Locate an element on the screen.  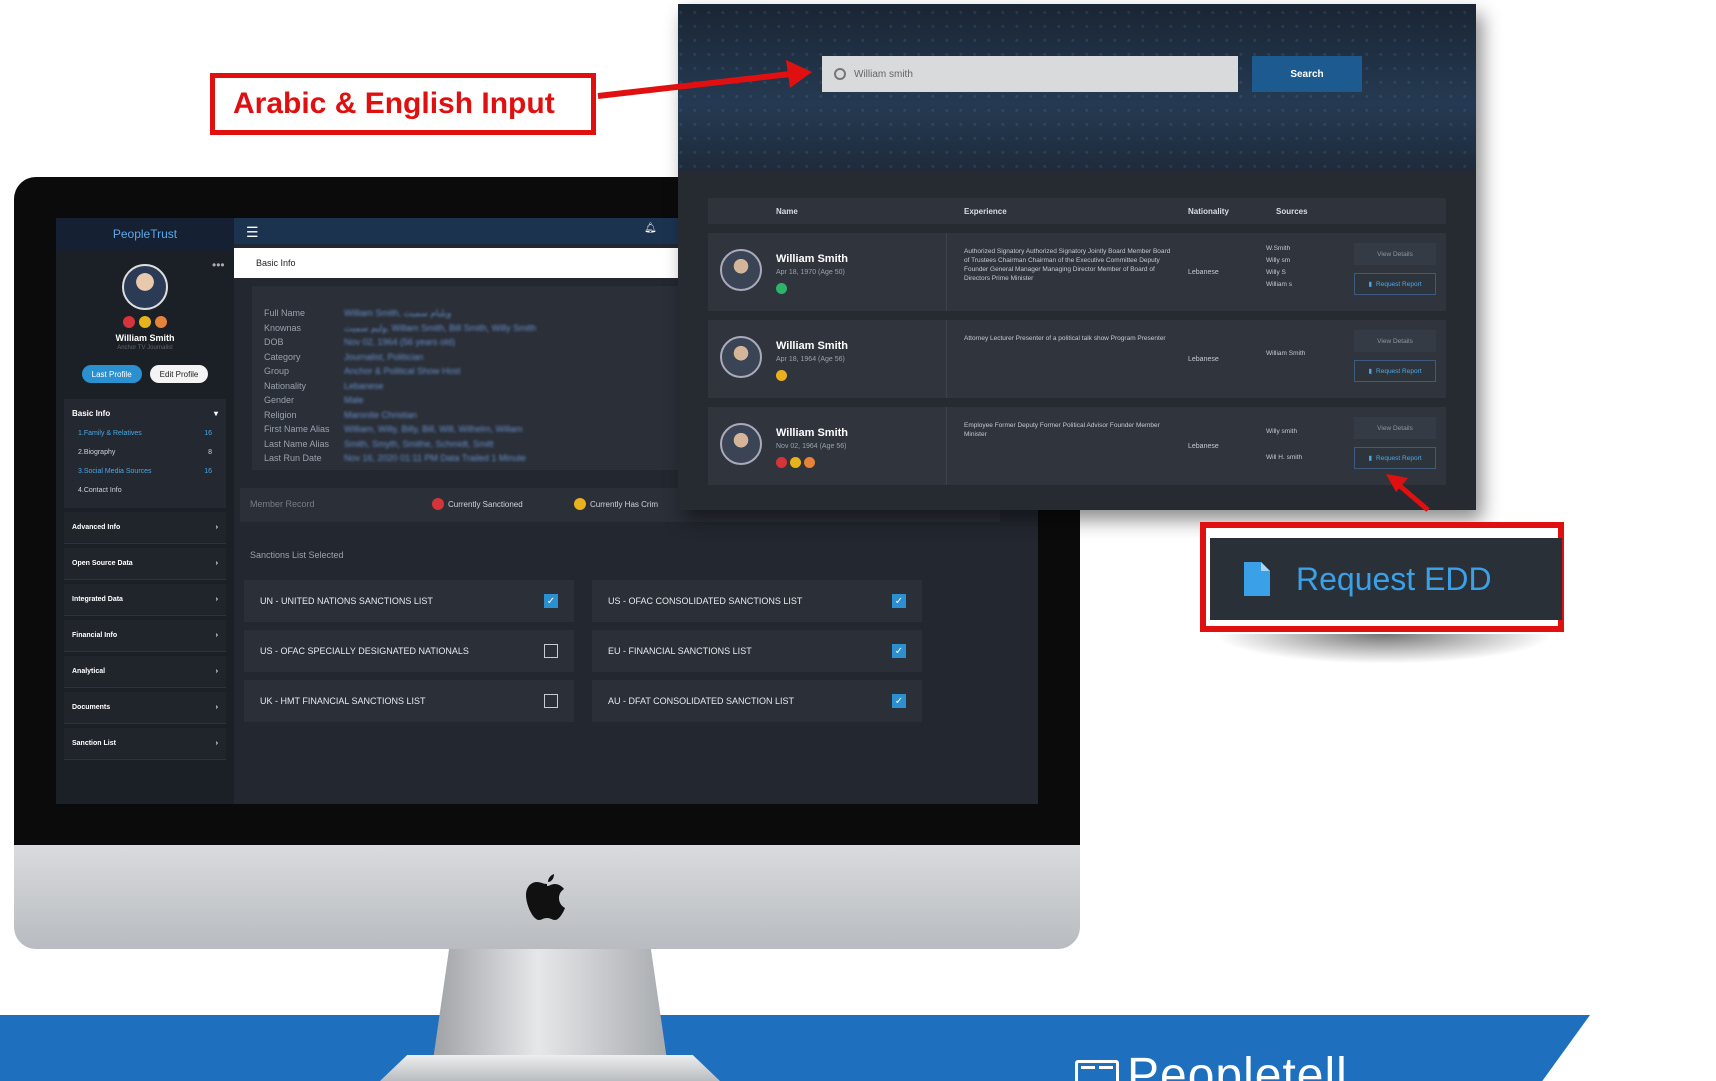
request-edd-label: Request EDD is located at coordinates (1394, 578).